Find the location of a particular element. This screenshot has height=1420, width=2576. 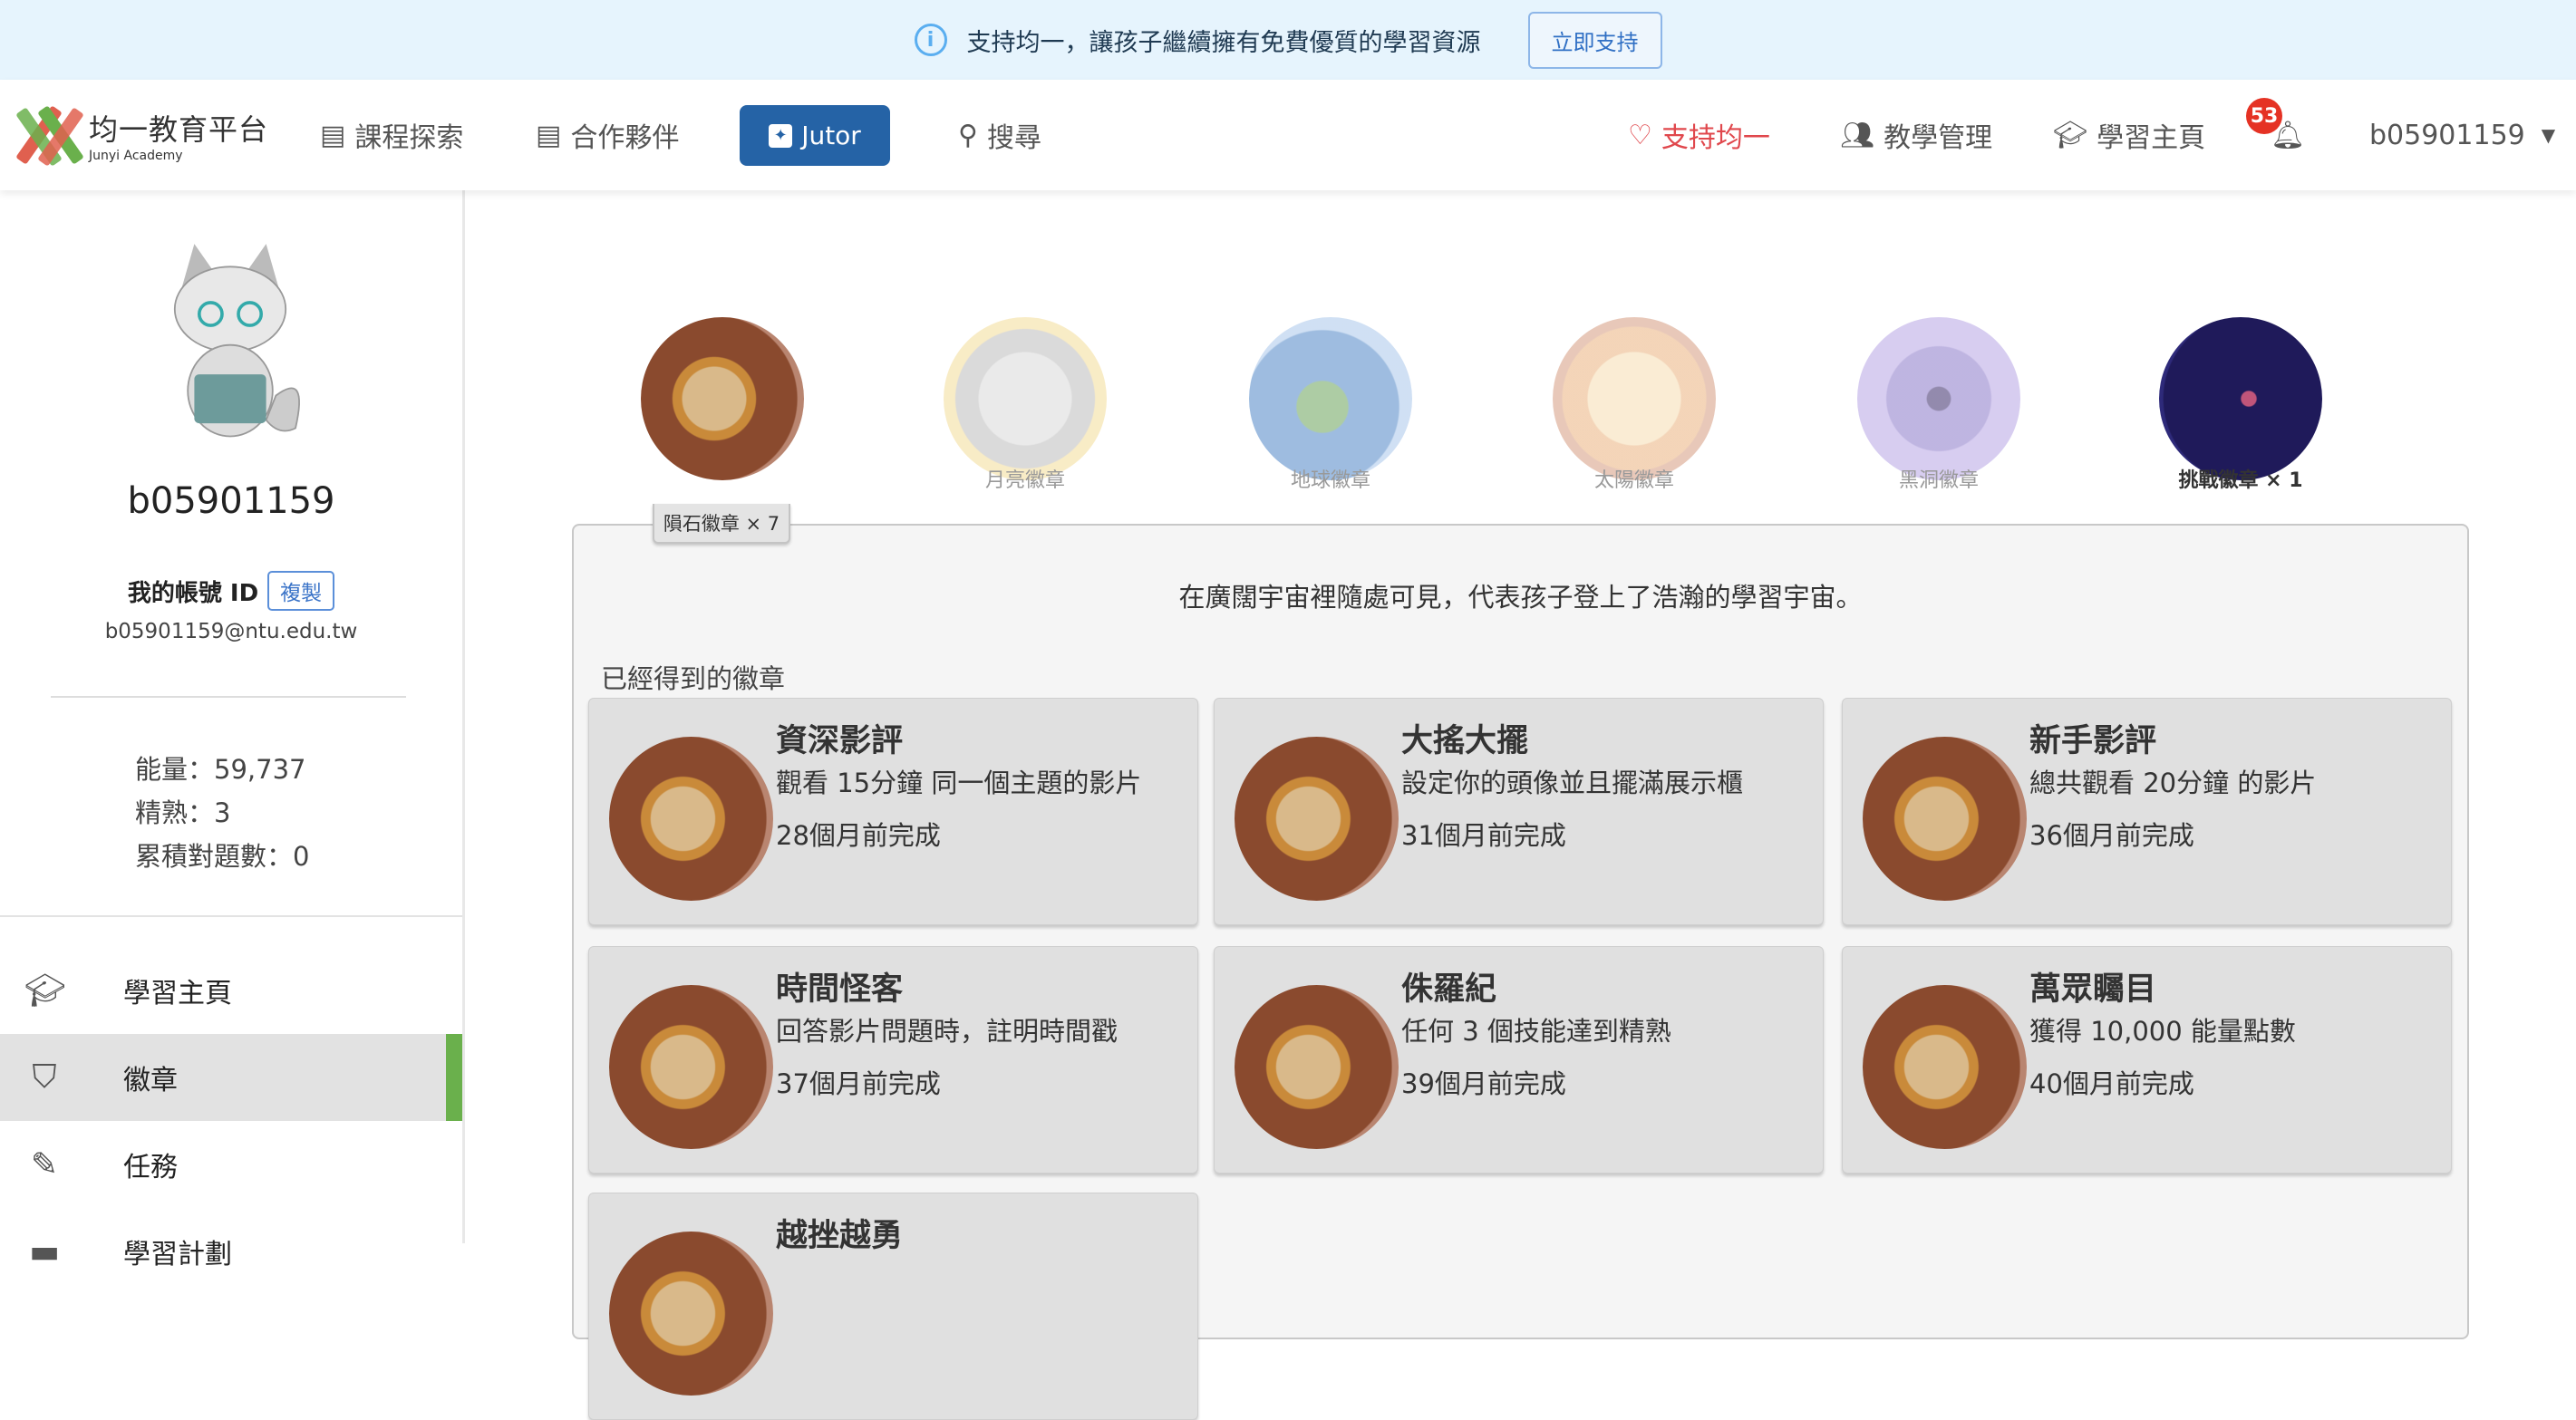

logo: 均一教育平台 Junyi Academy is located at coordinates (142, 136).